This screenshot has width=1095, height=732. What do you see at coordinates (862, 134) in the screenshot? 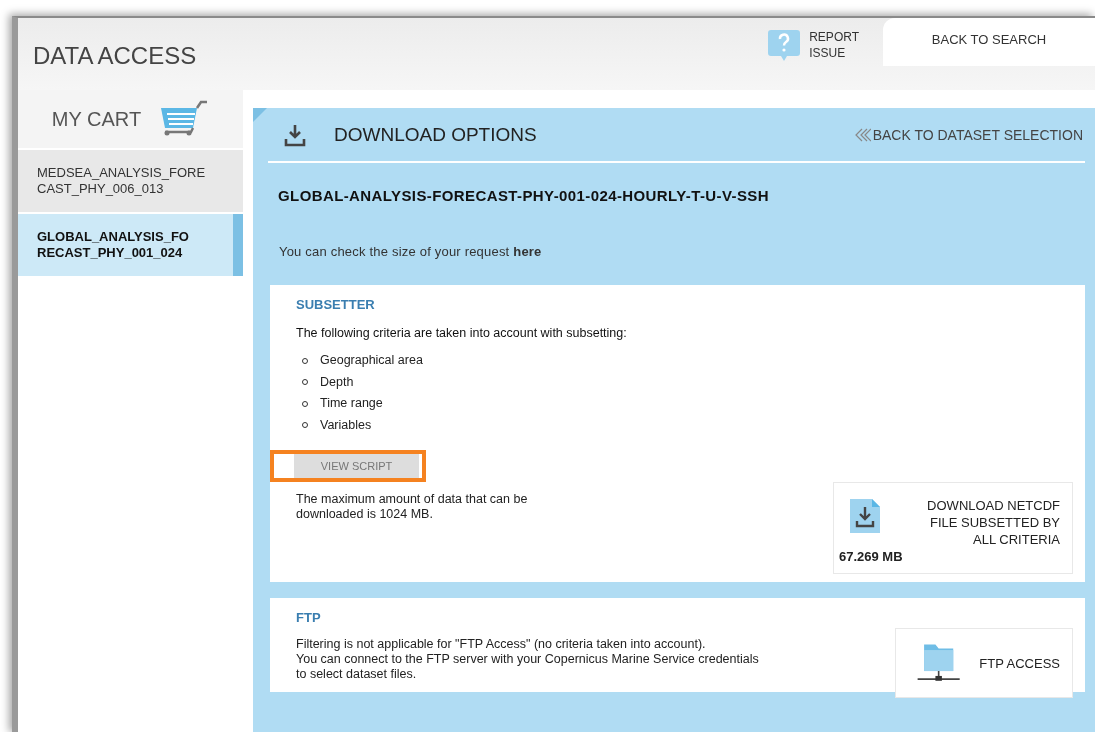
I see `double-chevron-icon` at bounding box center [862, 134].